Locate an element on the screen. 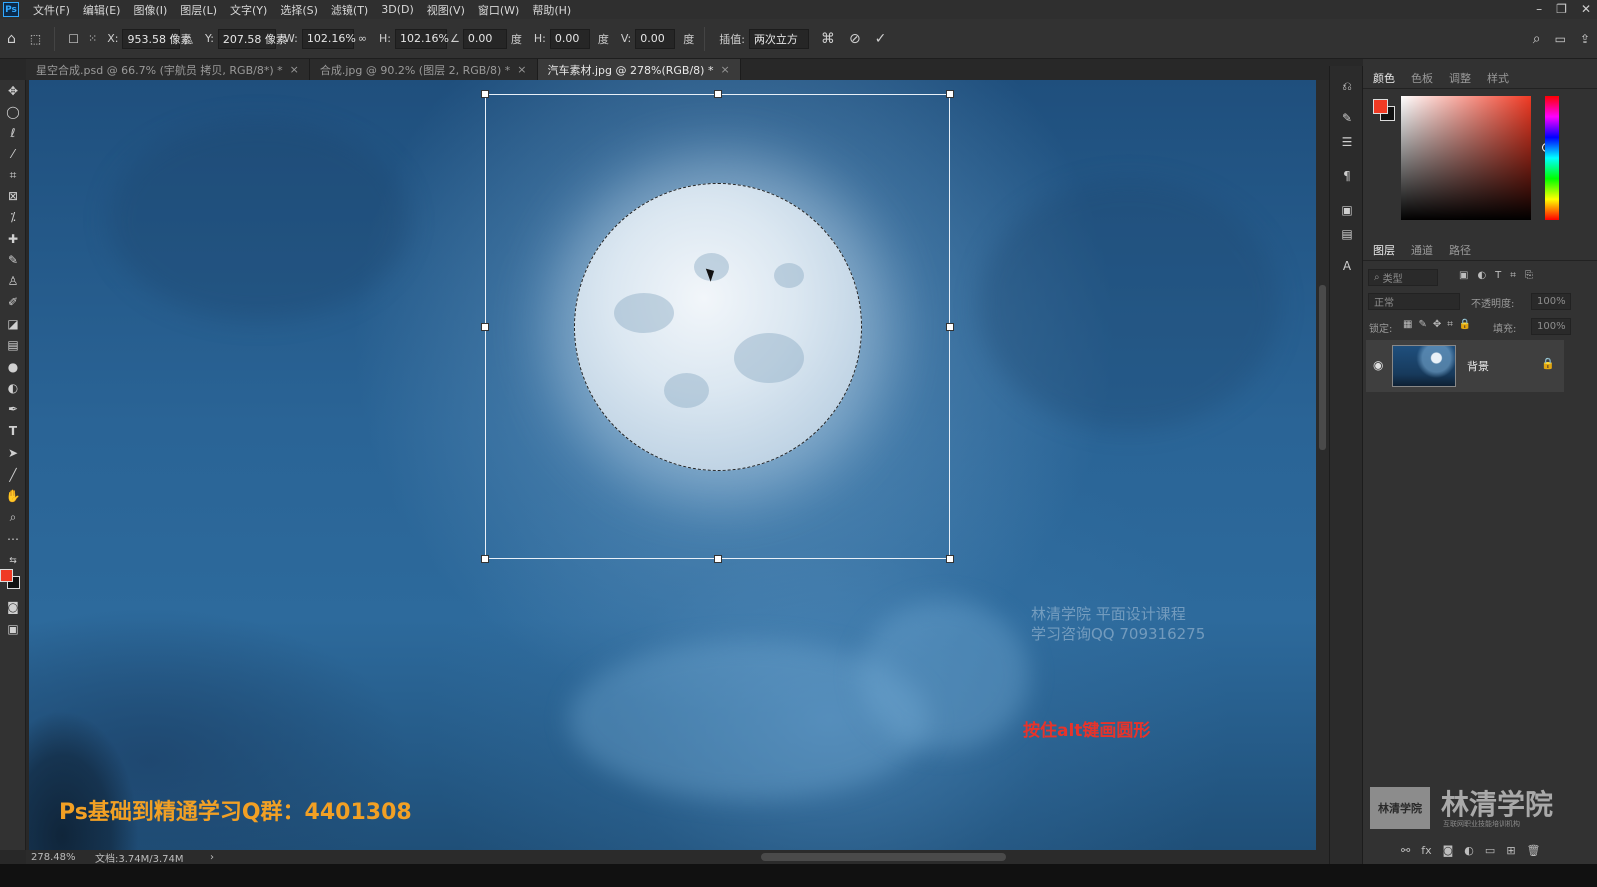 The height and width of the screenshot is (887, 1597). transform-handle-bottom-left is located at coordinates (485, 559).